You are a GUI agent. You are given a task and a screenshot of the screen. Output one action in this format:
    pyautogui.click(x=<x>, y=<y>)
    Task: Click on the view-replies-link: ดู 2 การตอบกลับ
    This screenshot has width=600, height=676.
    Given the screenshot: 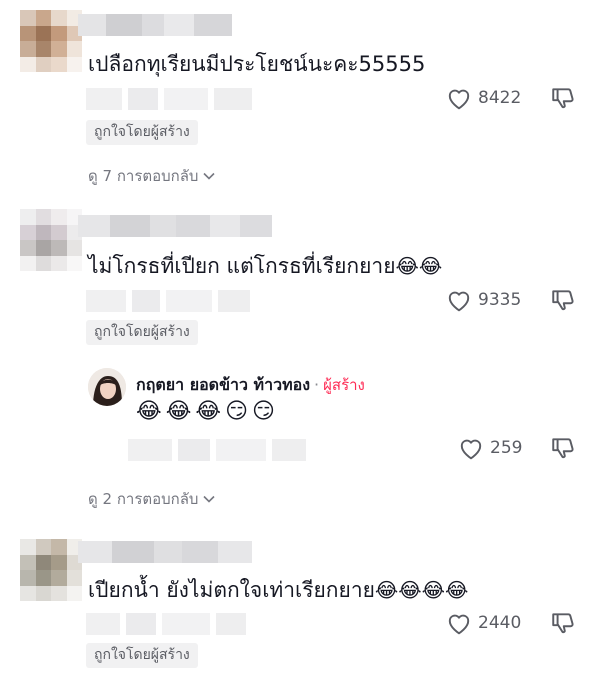 What is the action you would take?
    pyautogui.click(x=152, y=499)
    